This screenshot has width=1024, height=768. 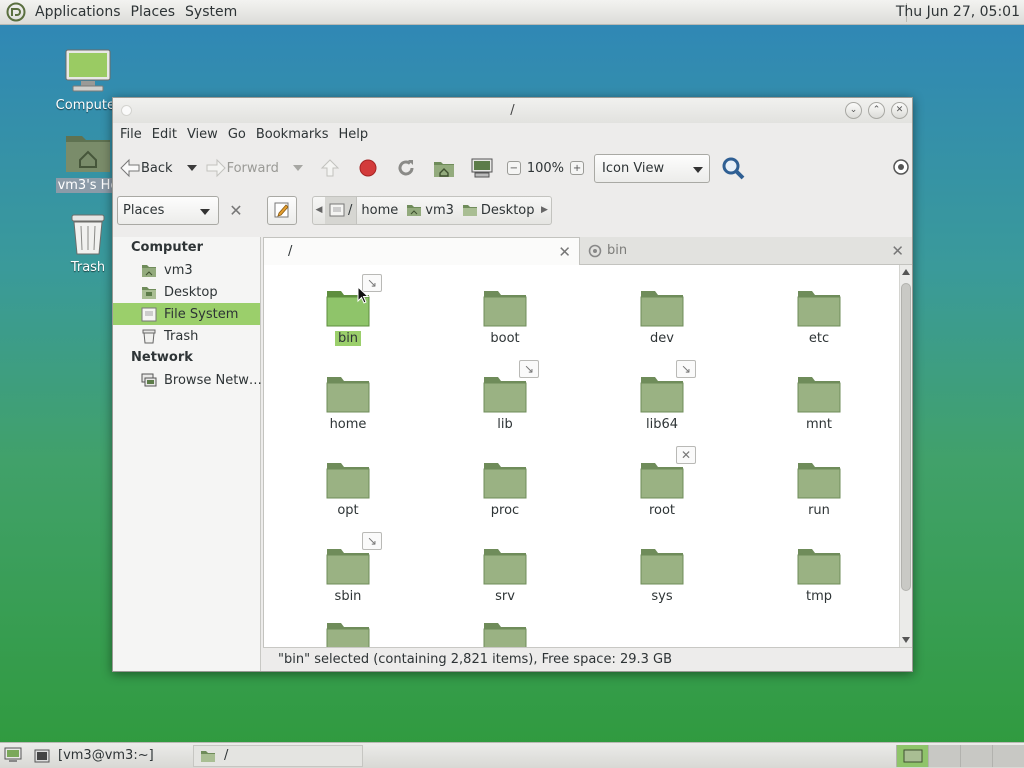 I want to click on vertical-scrollbar, so click(x=905, y=456).